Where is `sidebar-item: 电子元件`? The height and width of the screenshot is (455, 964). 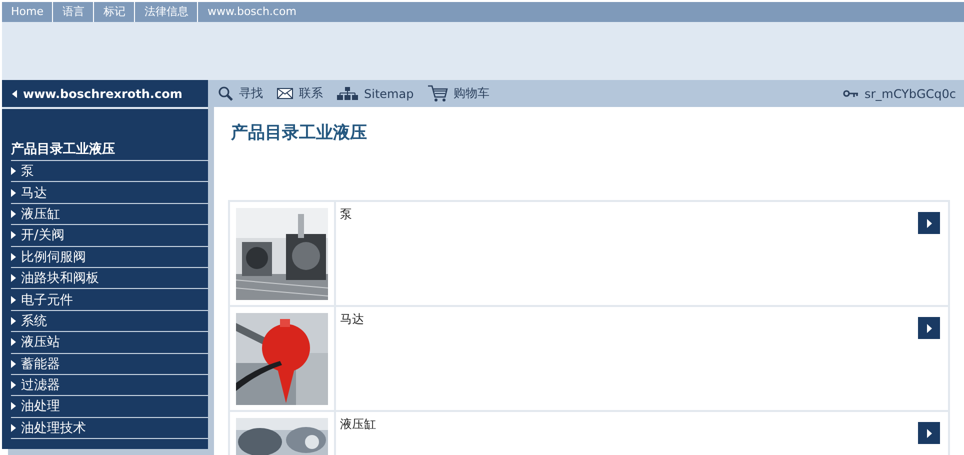
sidebar-item: 电子元件 is located at coordinates (109, 300).